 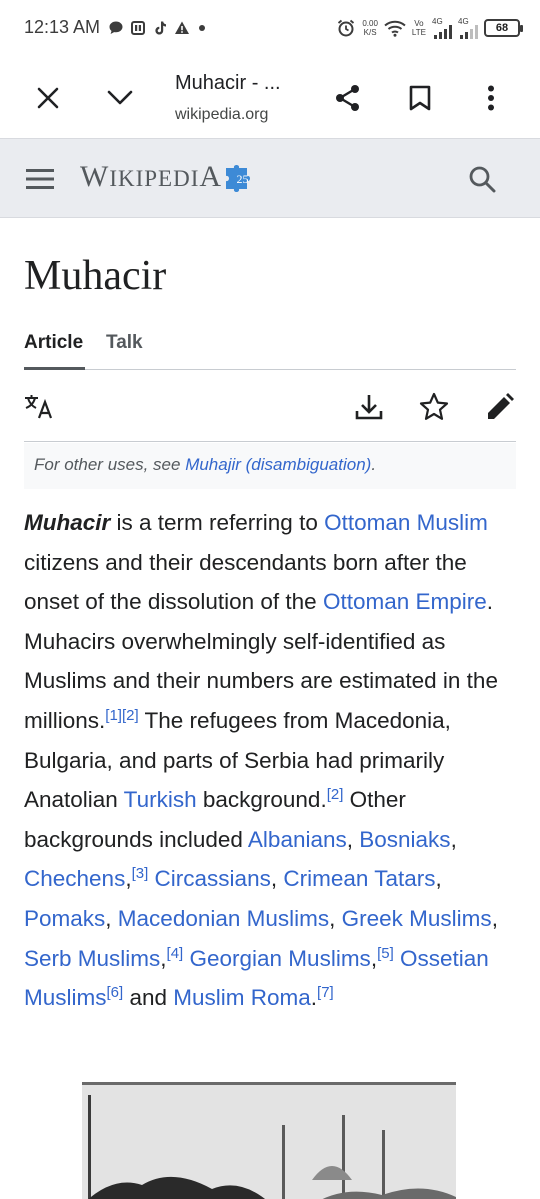 What do you see at coordinates (395, 28) in the screenshot?
I see `wifi-icon` at bounding box center [395, 28].